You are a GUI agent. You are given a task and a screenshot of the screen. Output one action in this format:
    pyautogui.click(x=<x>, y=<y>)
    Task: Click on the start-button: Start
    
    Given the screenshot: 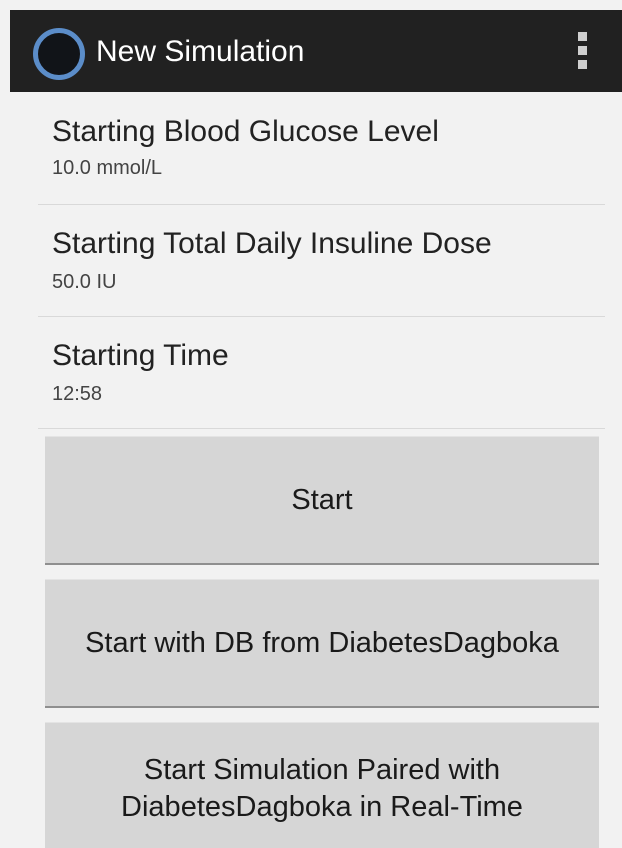 What is the action you would take?
    pyautogui.click(x=322, y=500)
    